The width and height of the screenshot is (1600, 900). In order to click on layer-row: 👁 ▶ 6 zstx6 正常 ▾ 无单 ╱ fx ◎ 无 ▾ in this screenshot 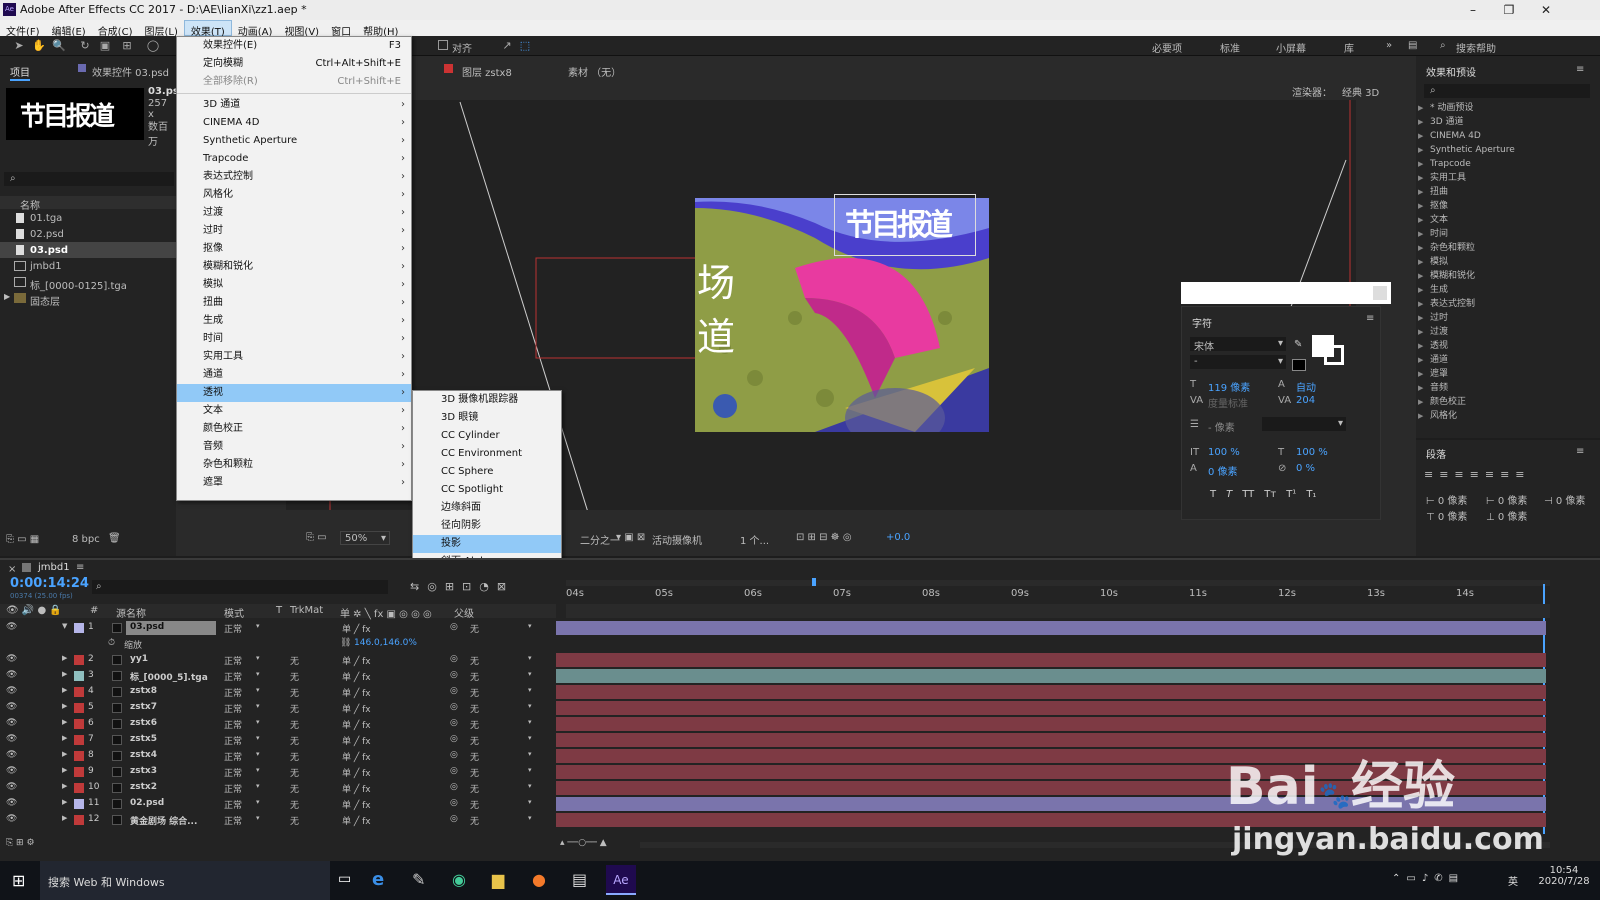, I will do `click(800, 724)`.